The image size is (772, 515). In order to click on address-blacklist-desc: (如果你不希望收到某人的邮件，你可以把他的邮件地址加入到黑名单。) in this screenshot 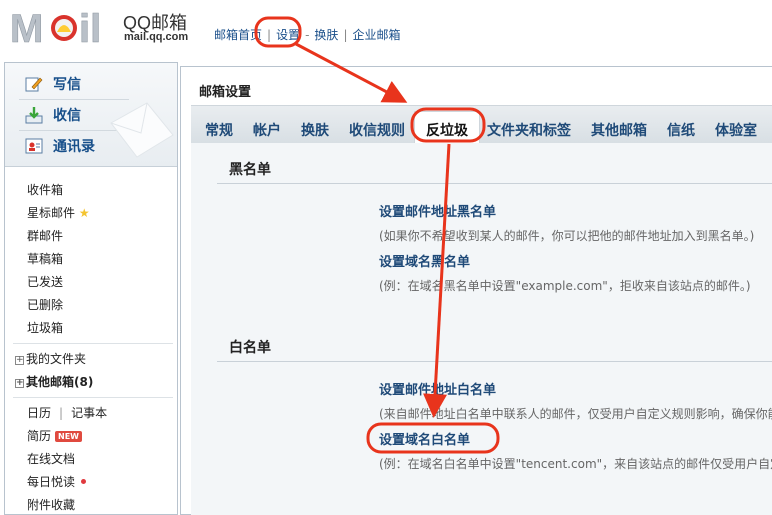, I will do `click(567, 236)`.